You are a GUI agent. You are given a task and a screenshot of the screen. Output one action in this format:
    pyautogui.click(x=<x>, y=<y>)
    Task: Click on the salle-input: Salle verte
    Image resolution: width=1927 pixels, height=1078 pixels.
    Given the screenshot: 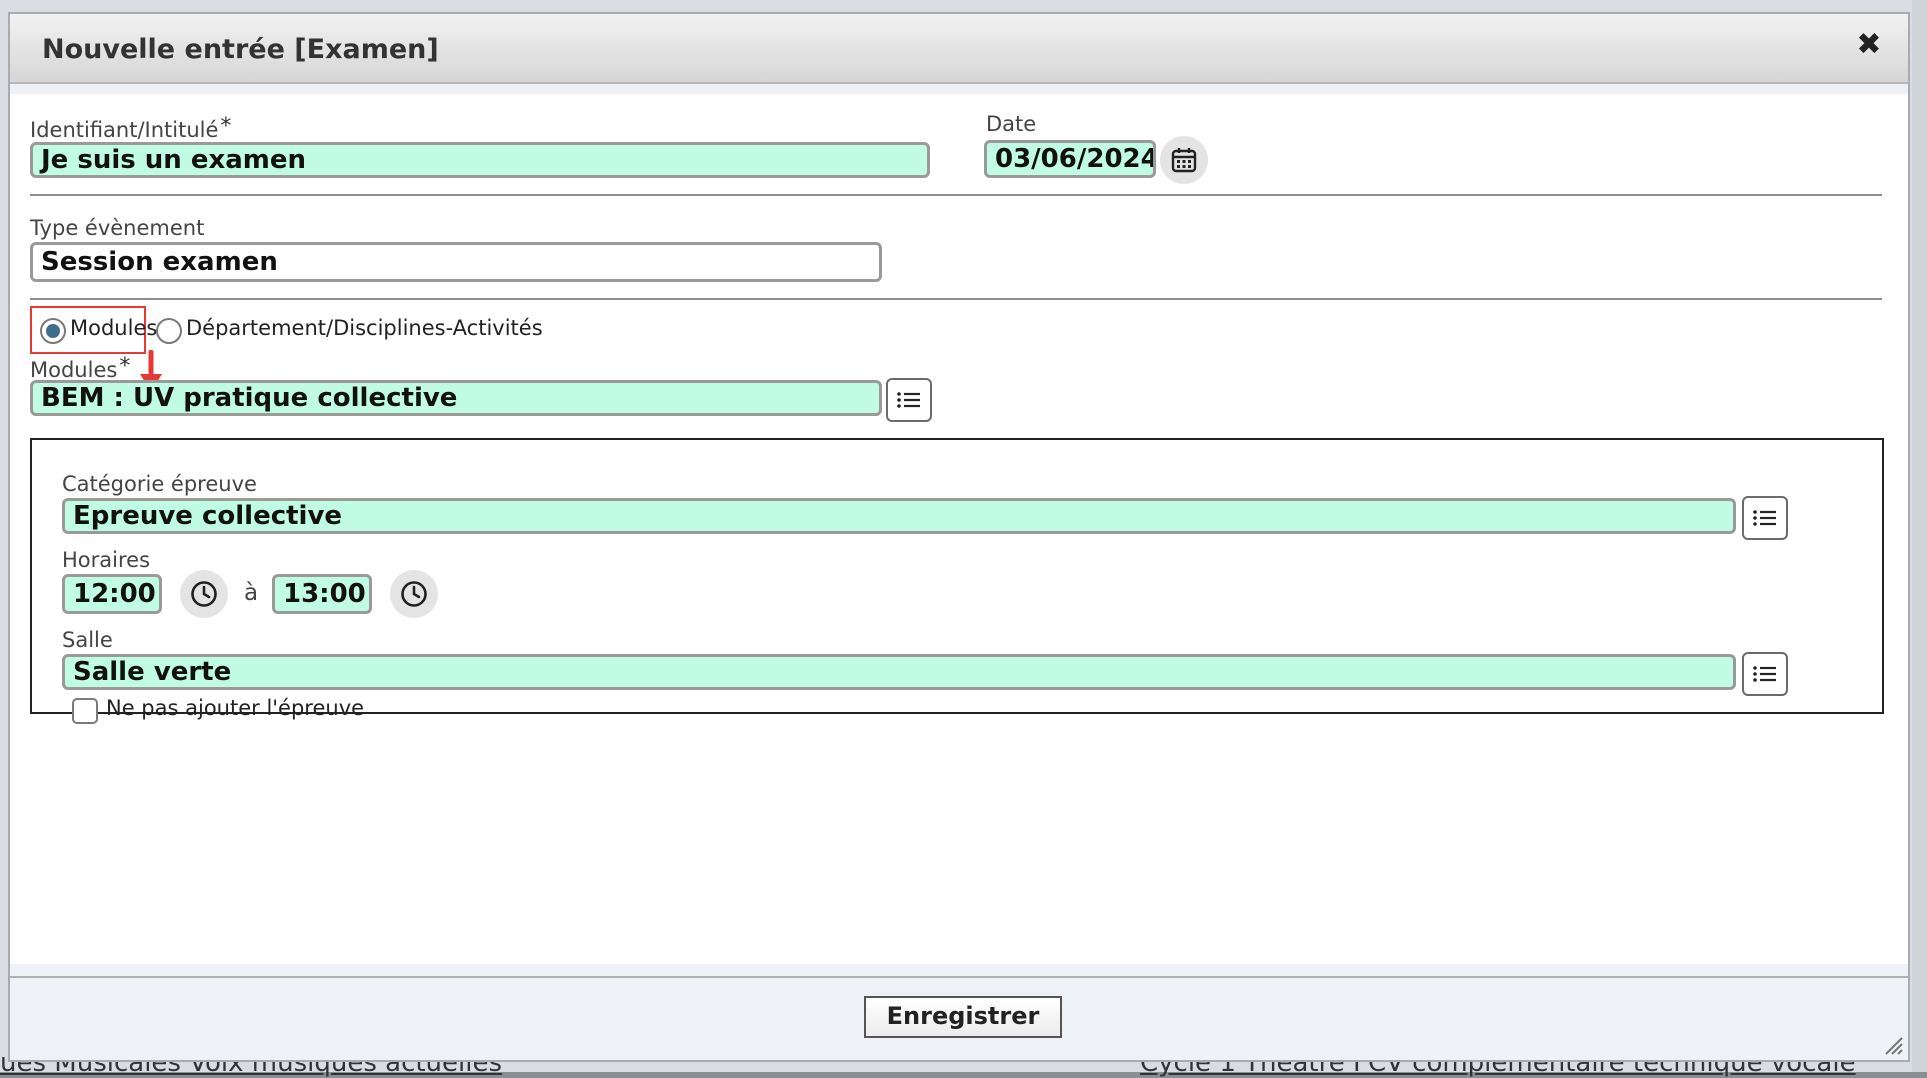 What is the action you would take?
    pyautogui.click(x=899, y=672)
    